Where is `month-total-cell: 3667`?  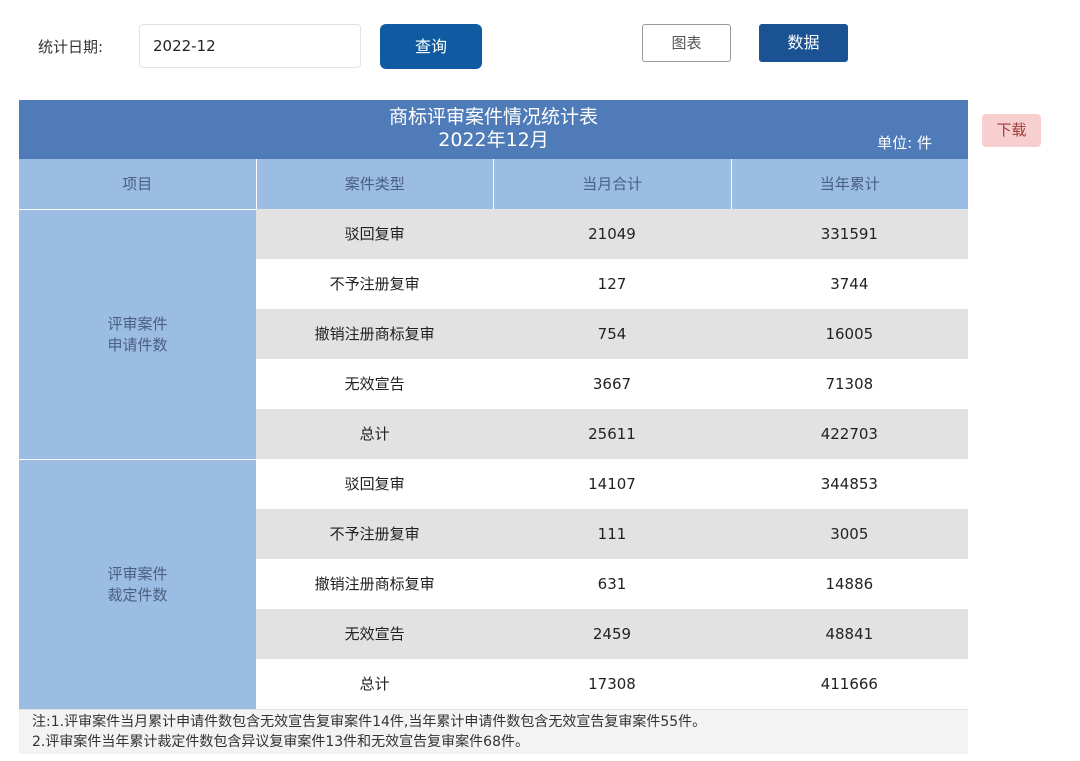
month-total-cell: 3667 is located at coordinates (612, 384).